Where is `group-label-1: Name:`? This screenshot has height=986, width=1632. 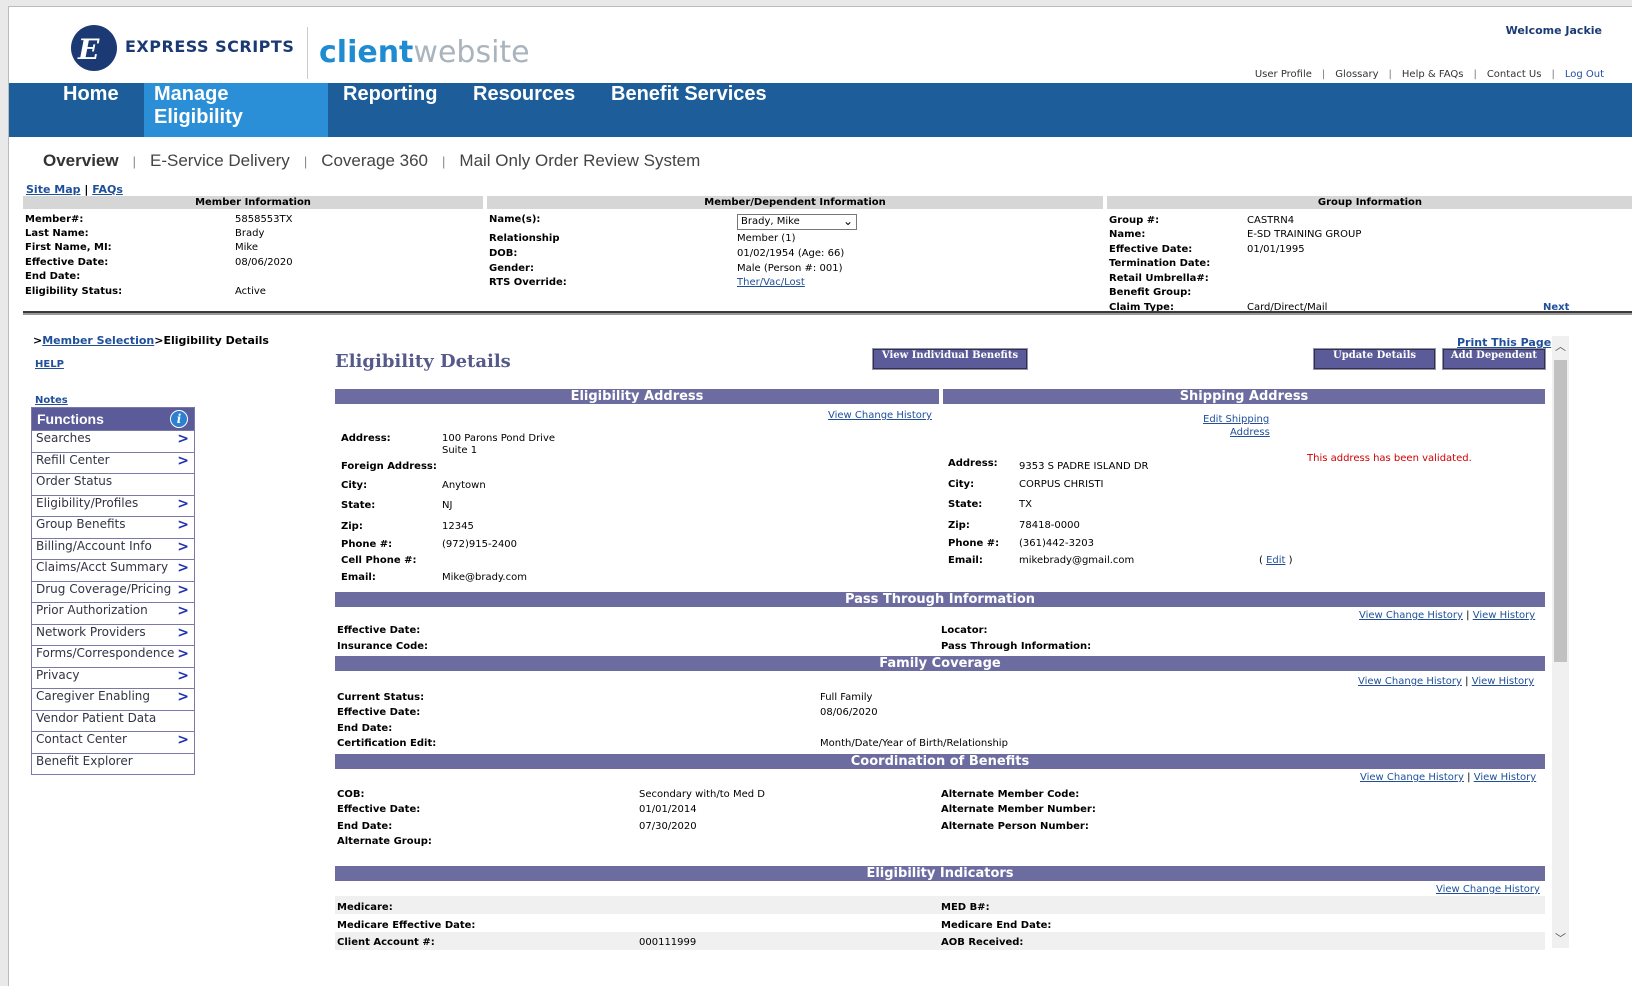 group-label-1: Name: is located at coordinates (1127, 234).